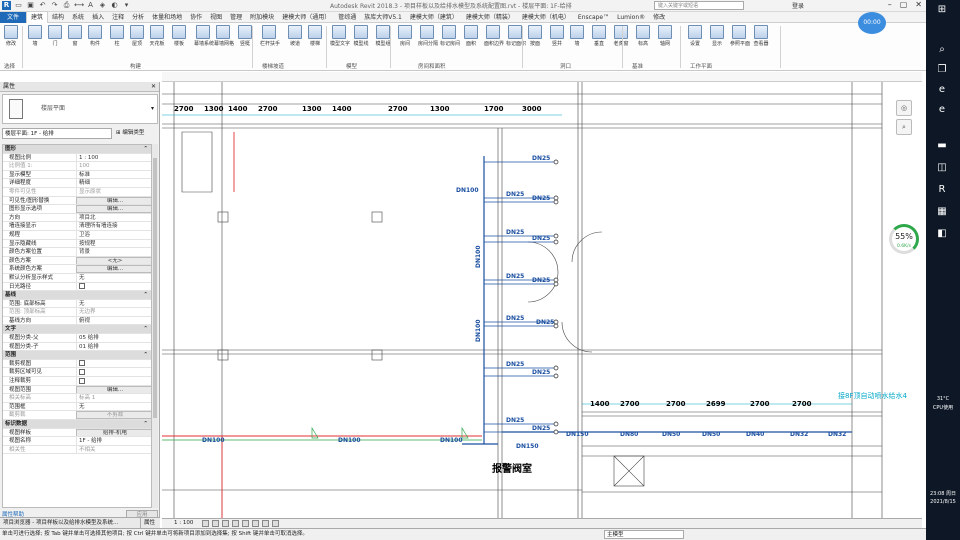  I want to click on steering-wheel-icon: ◎, so click(904, 108).